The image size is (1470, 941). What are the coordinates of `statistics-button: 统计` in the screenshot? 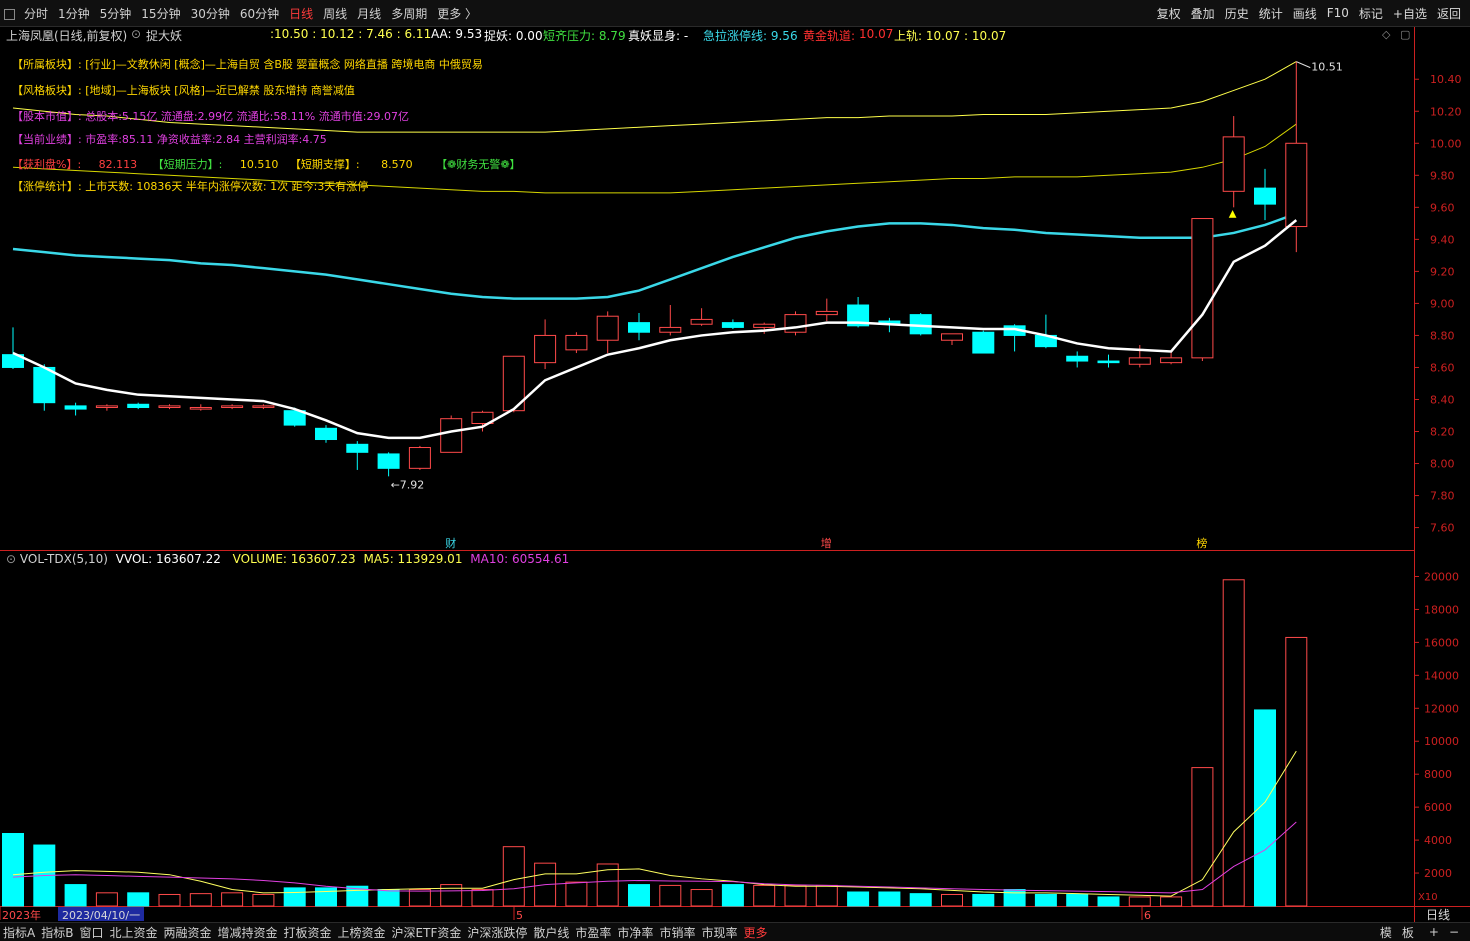 It's located at (1271, 13).